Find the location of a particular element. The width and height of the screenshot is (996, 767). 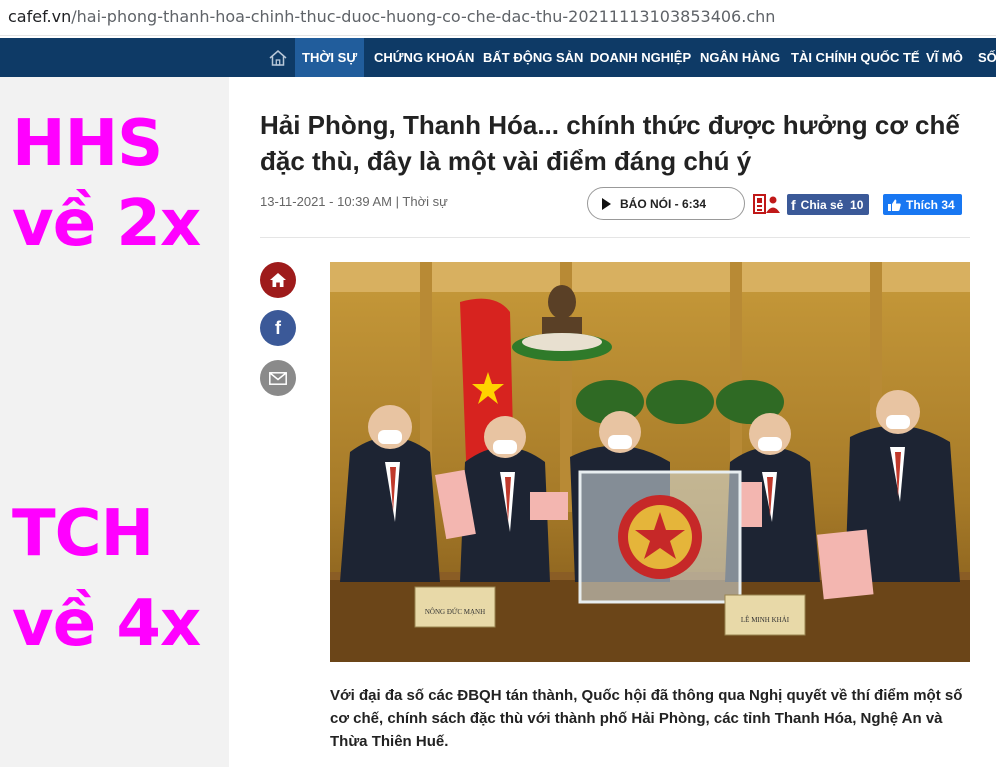

article-meta: 13-11-2021 - 10:39 AM | Thời sự is located at coordinates (354, 201).